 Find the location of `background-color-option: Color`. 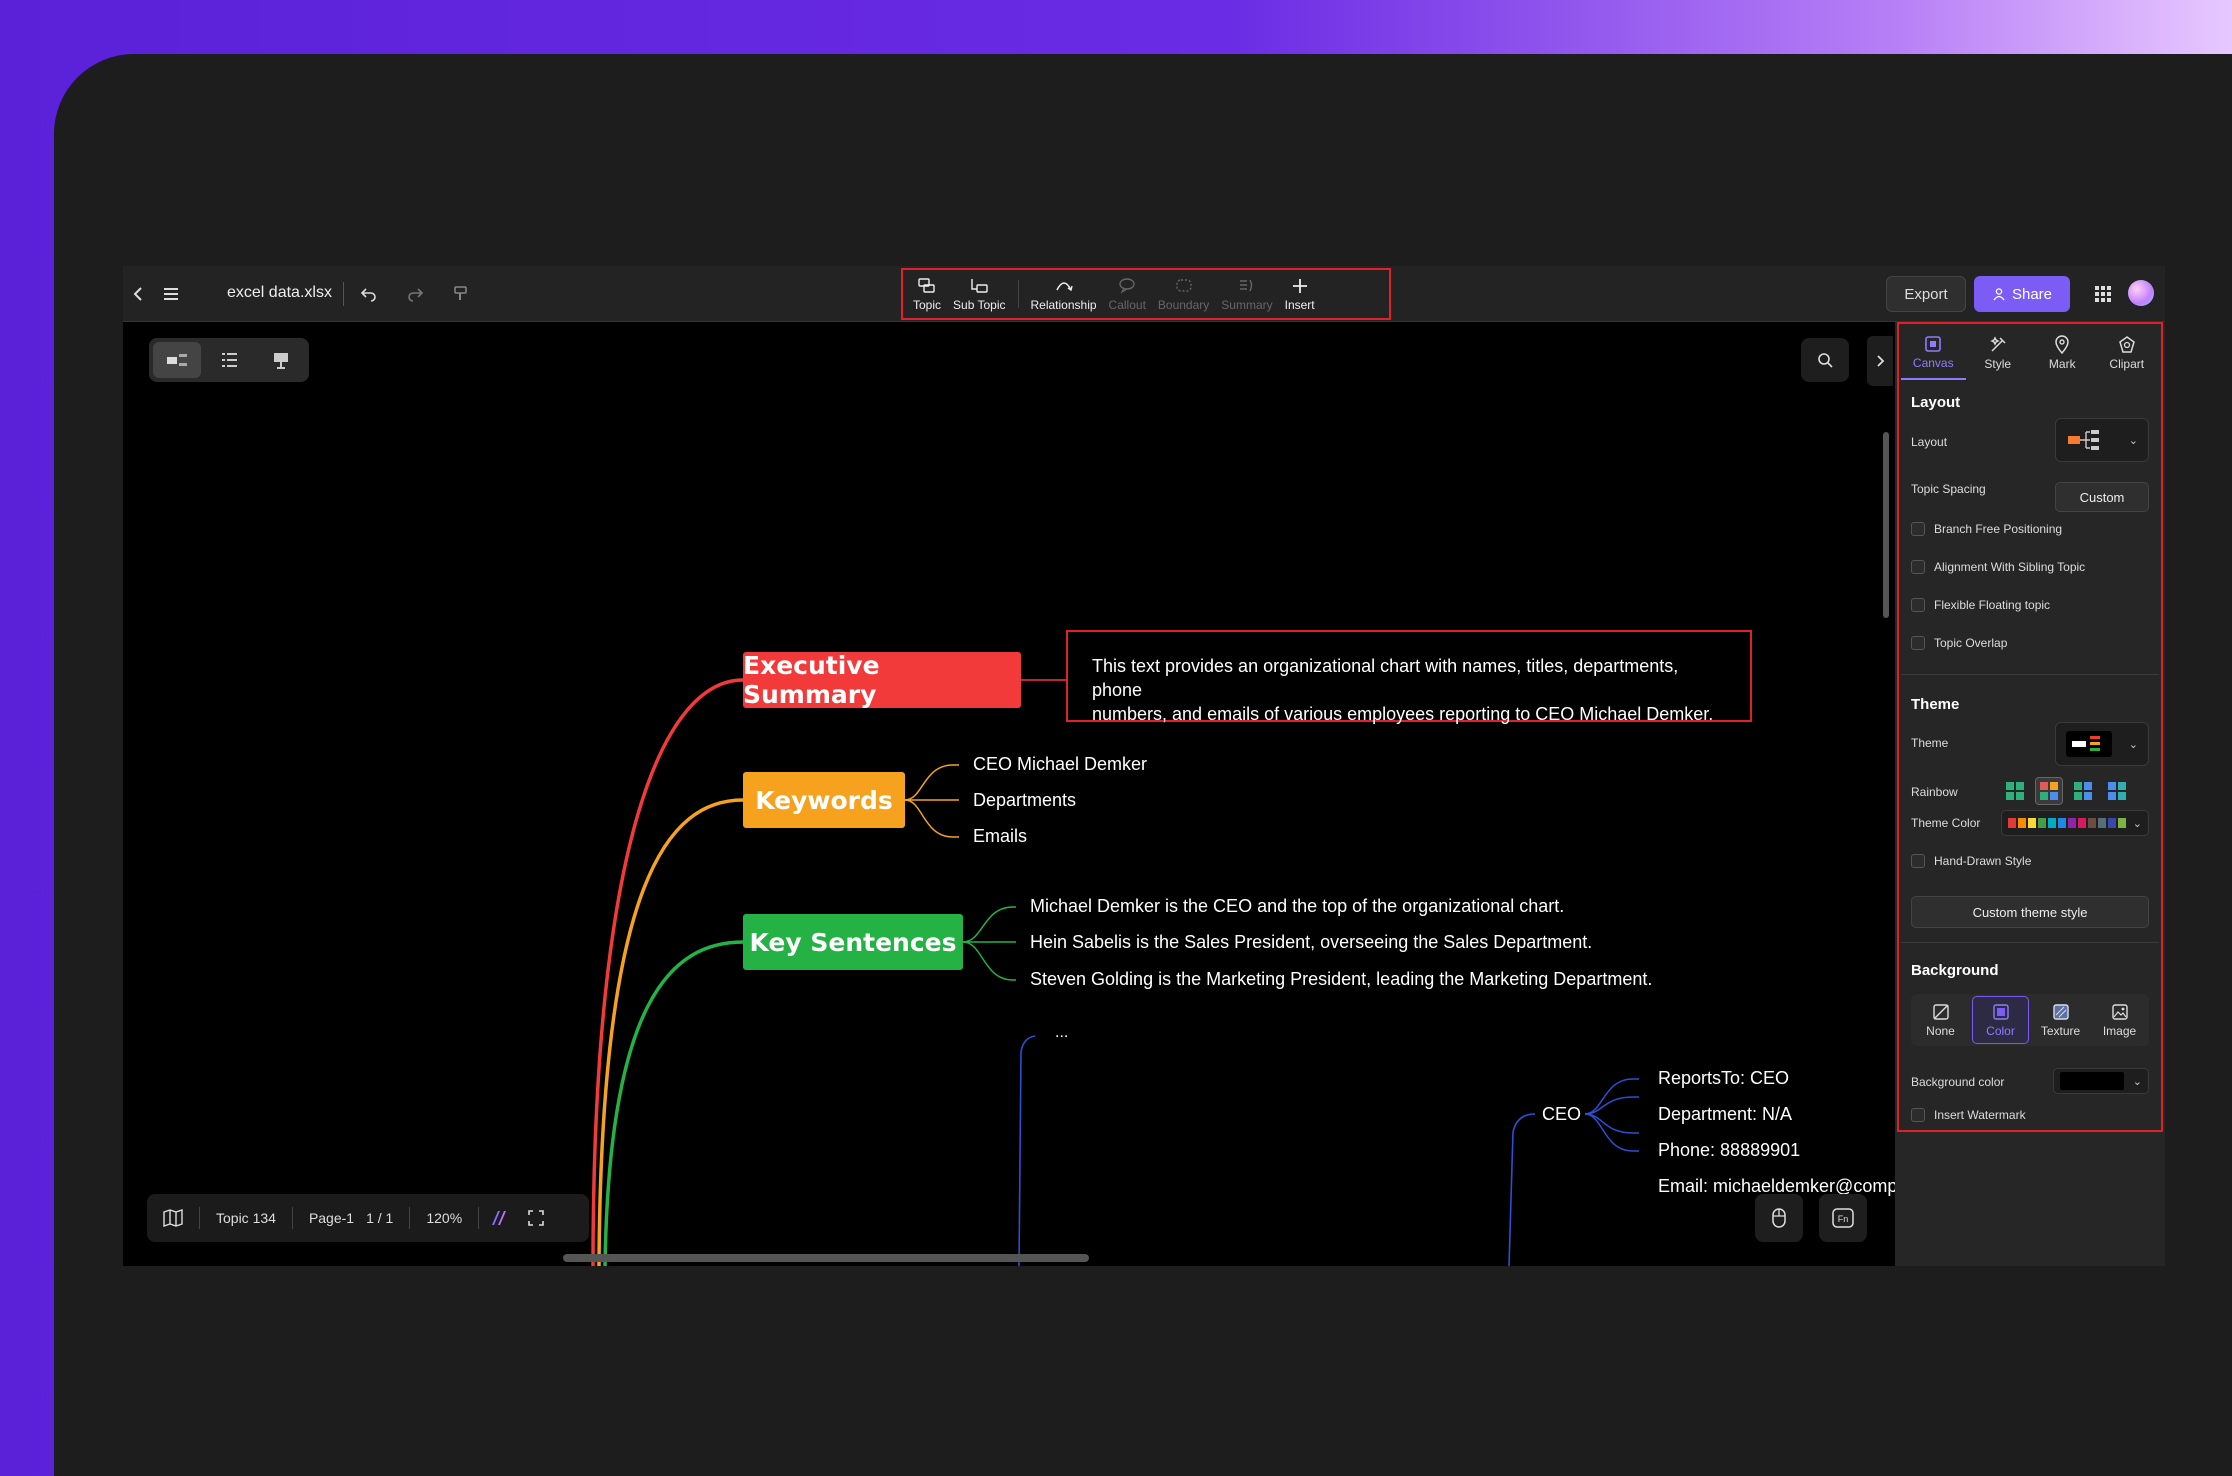

background-color-option: Color is located at coordinates (2000, 1020).